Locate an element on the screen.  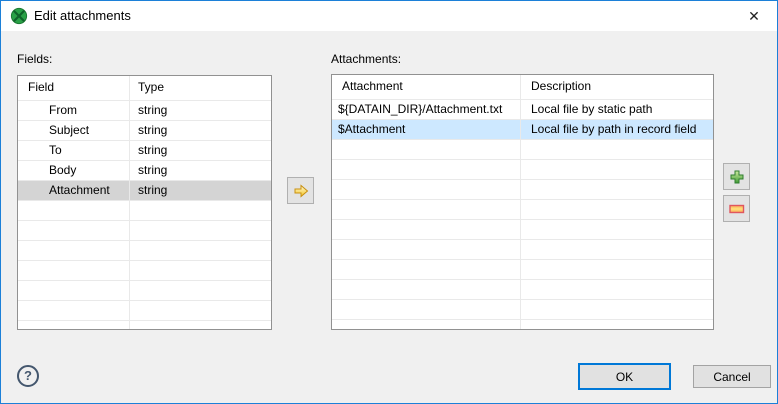
table-row: From string is located at coordinates (144, 111).